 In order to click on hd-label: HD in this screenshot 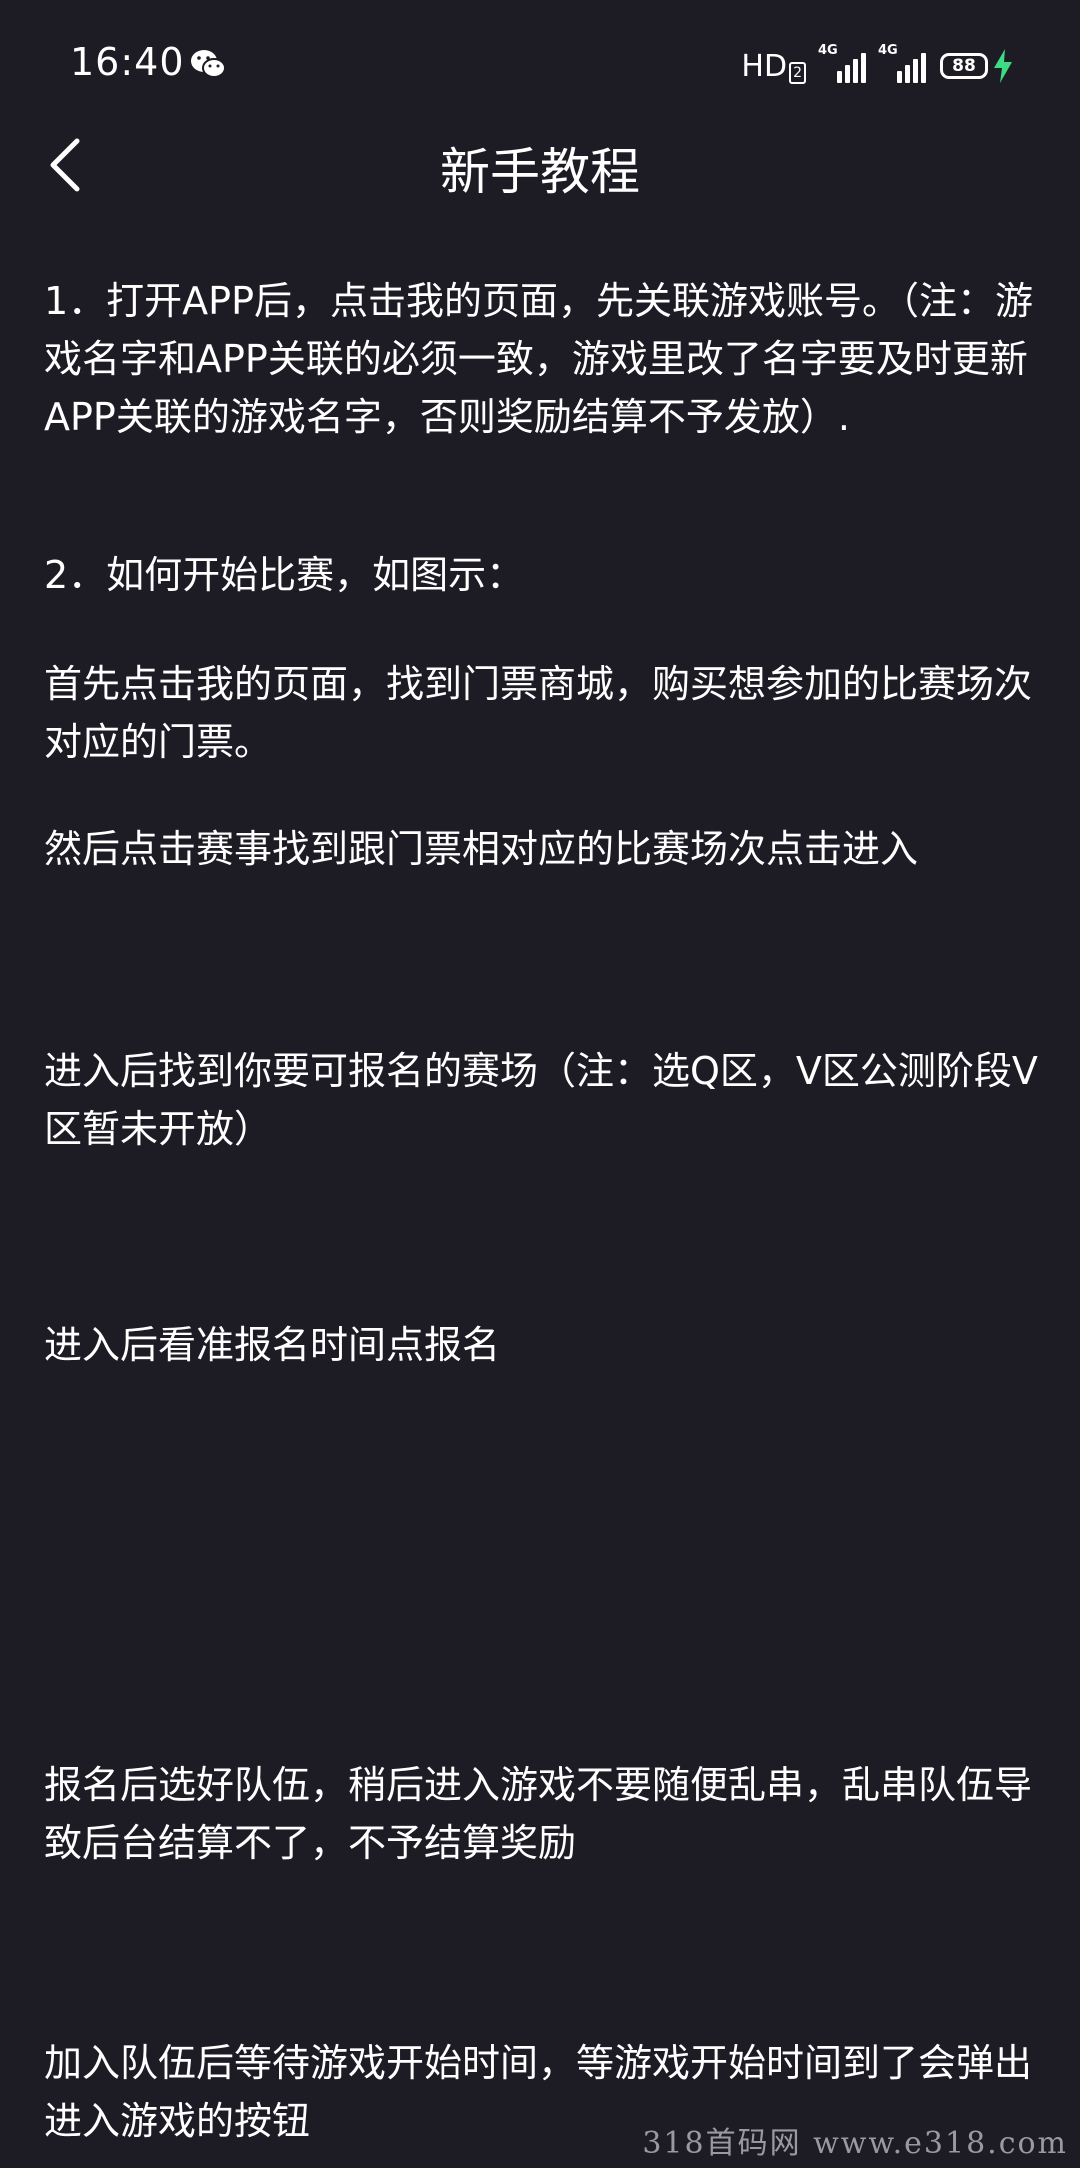, I will do `click(764, 66)`.